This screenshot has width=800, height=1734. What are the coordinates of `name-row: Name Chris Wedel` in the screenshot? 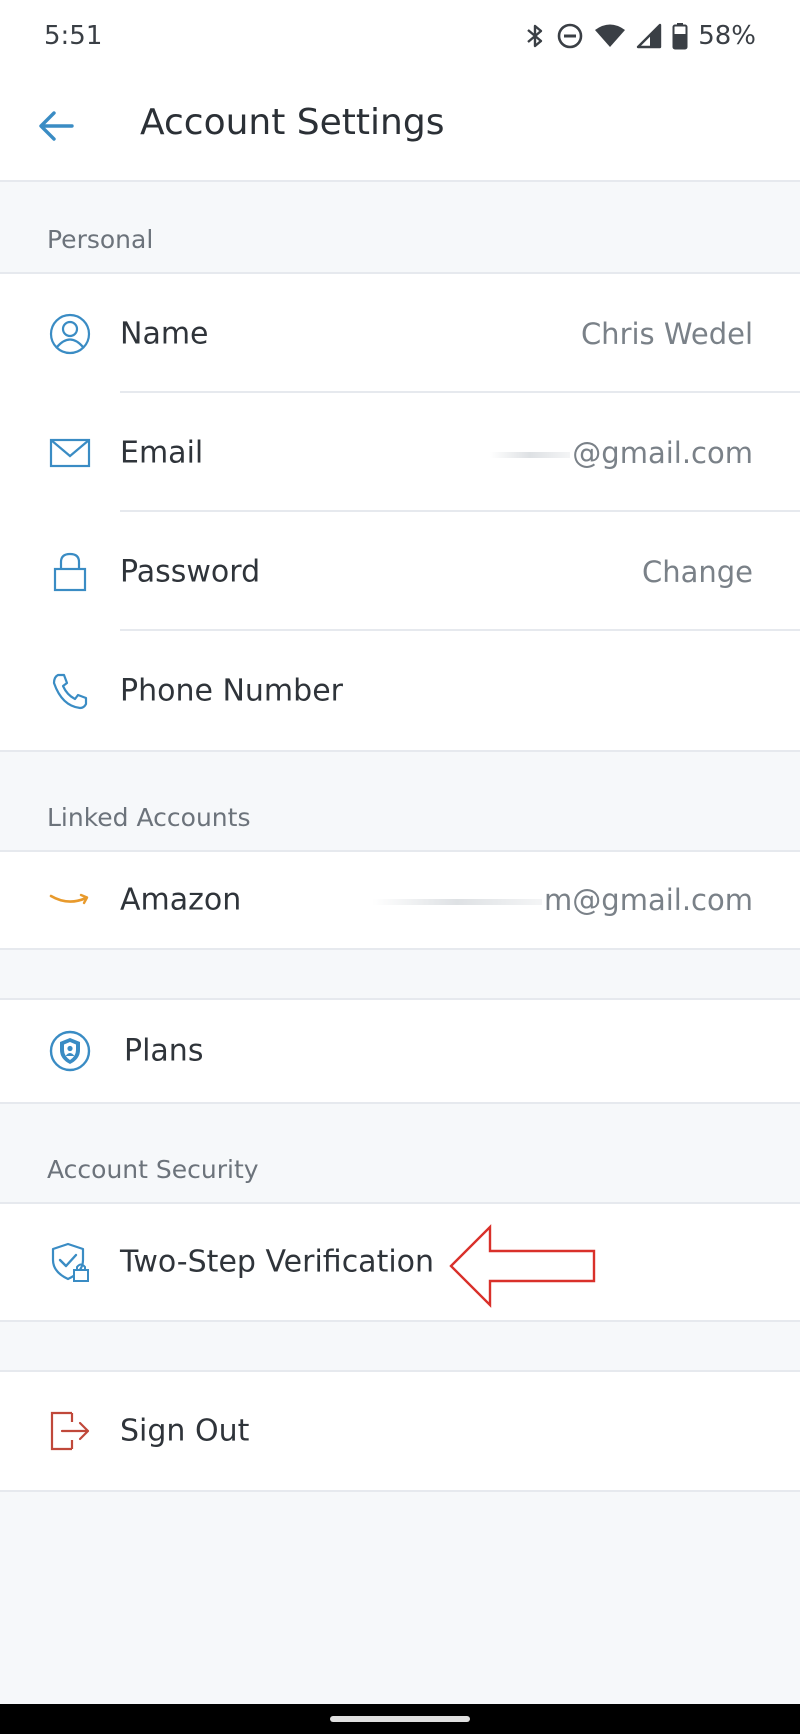 It's located at (400, 333).